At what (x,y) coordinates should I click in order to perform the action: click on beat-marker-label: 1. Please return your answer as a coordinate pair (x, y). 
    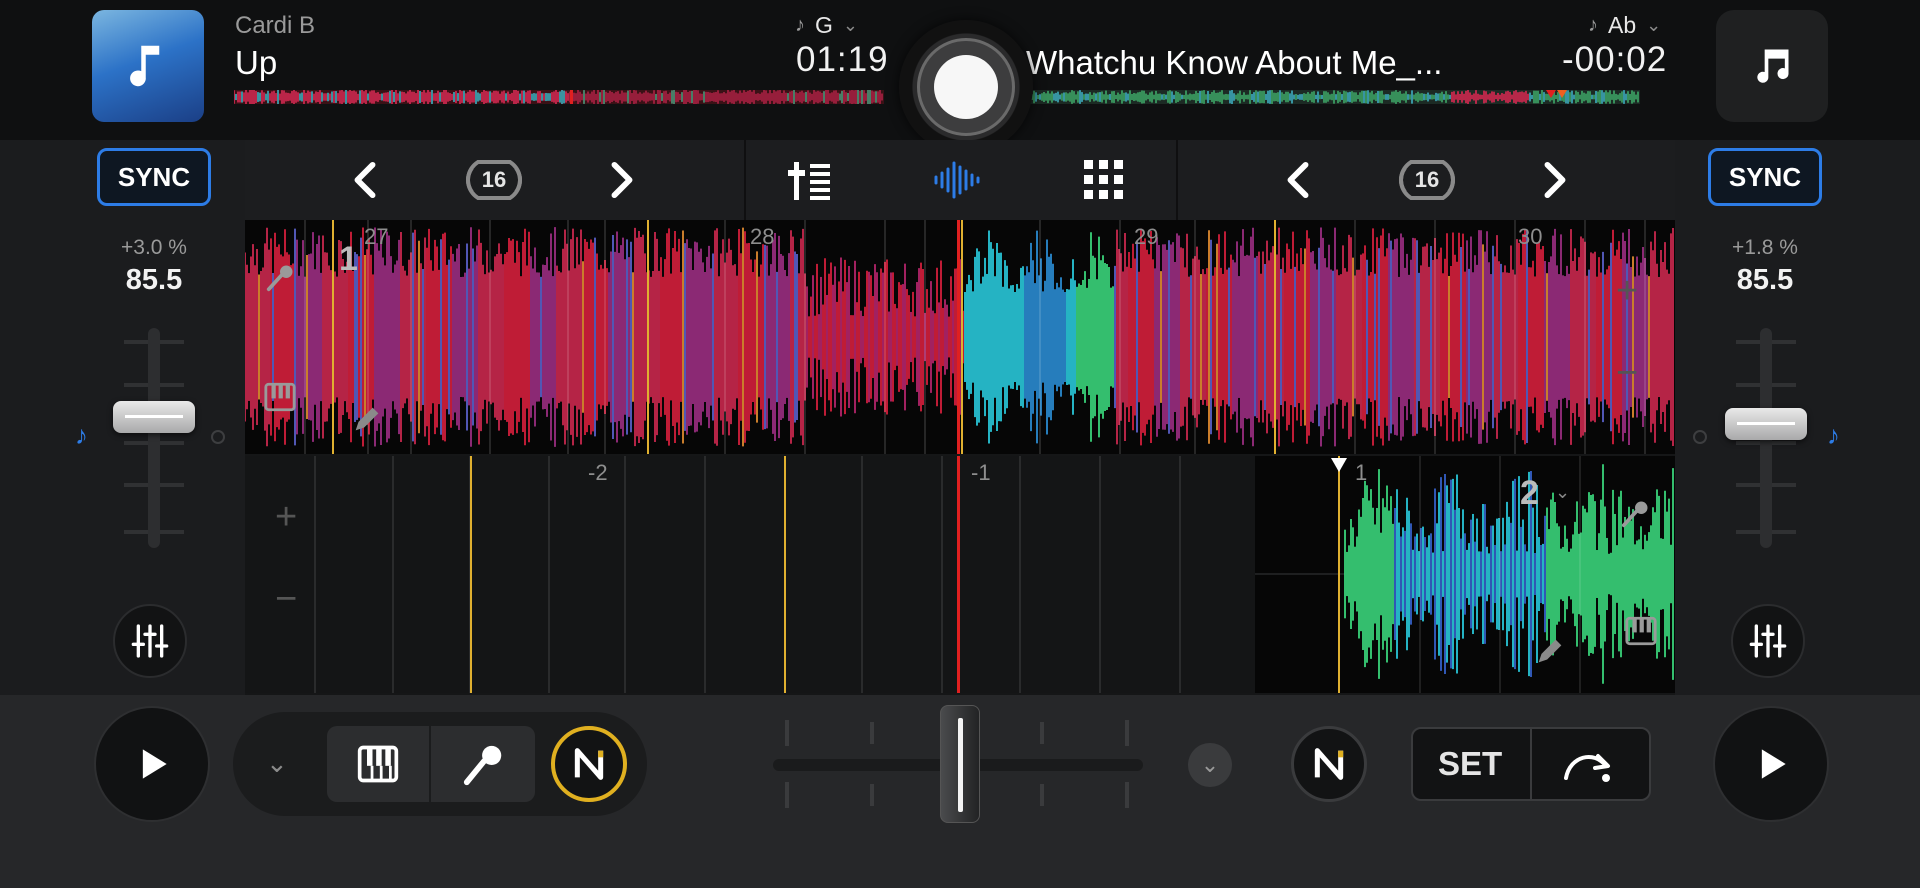
    Looking at the image, I should click on (1361, 472).